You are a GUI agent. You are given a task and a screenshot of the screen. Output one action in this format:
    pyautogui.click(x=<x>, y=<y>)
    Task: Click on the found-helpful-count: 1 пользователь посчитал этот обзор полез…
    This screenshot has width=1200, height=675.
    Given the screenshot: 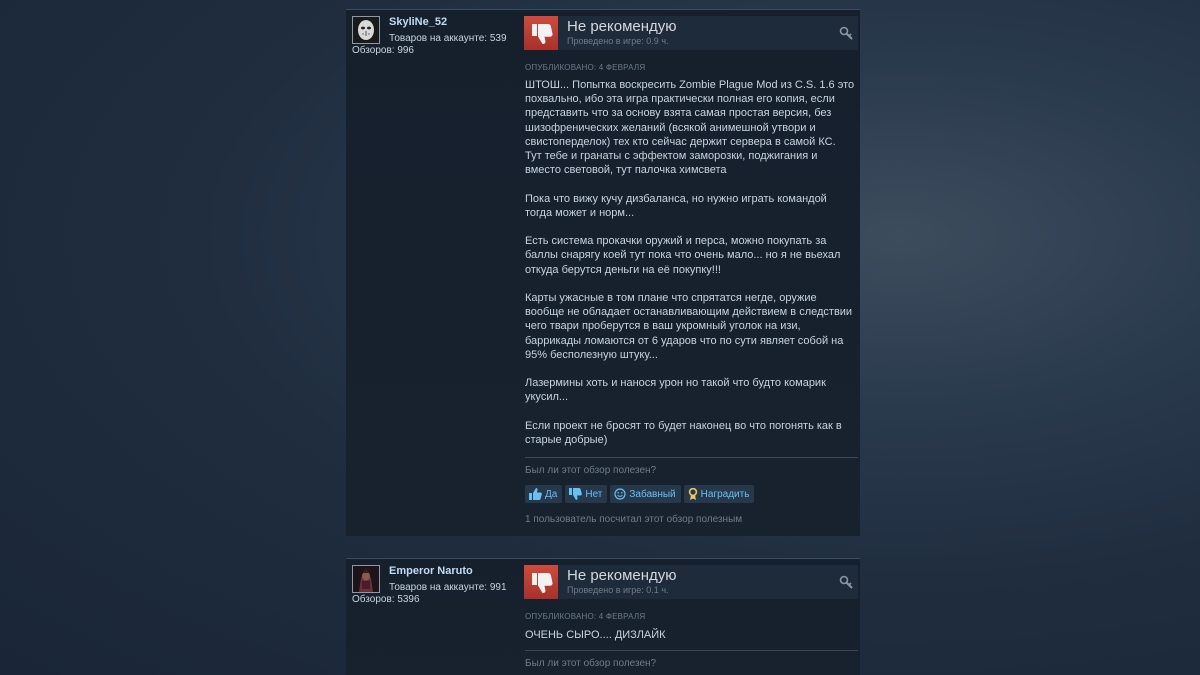 What is the action you would take?
    pyautogui.click(x=634, y=519)
    